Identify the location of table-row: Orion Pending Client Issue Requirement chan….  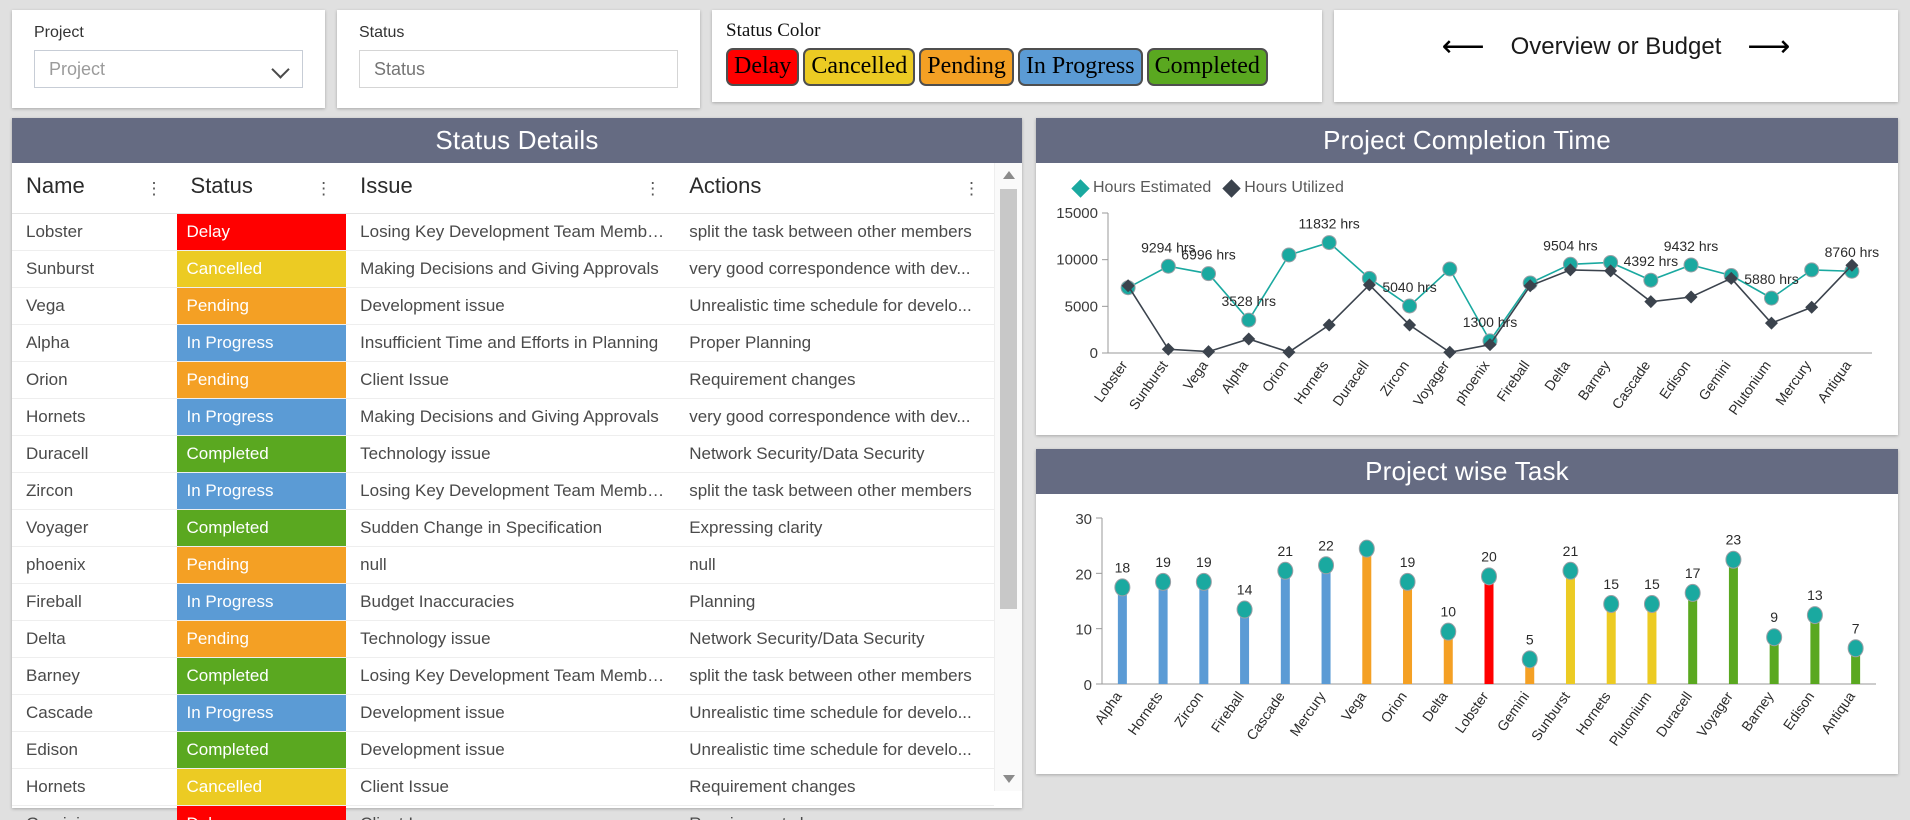
(503, 380).